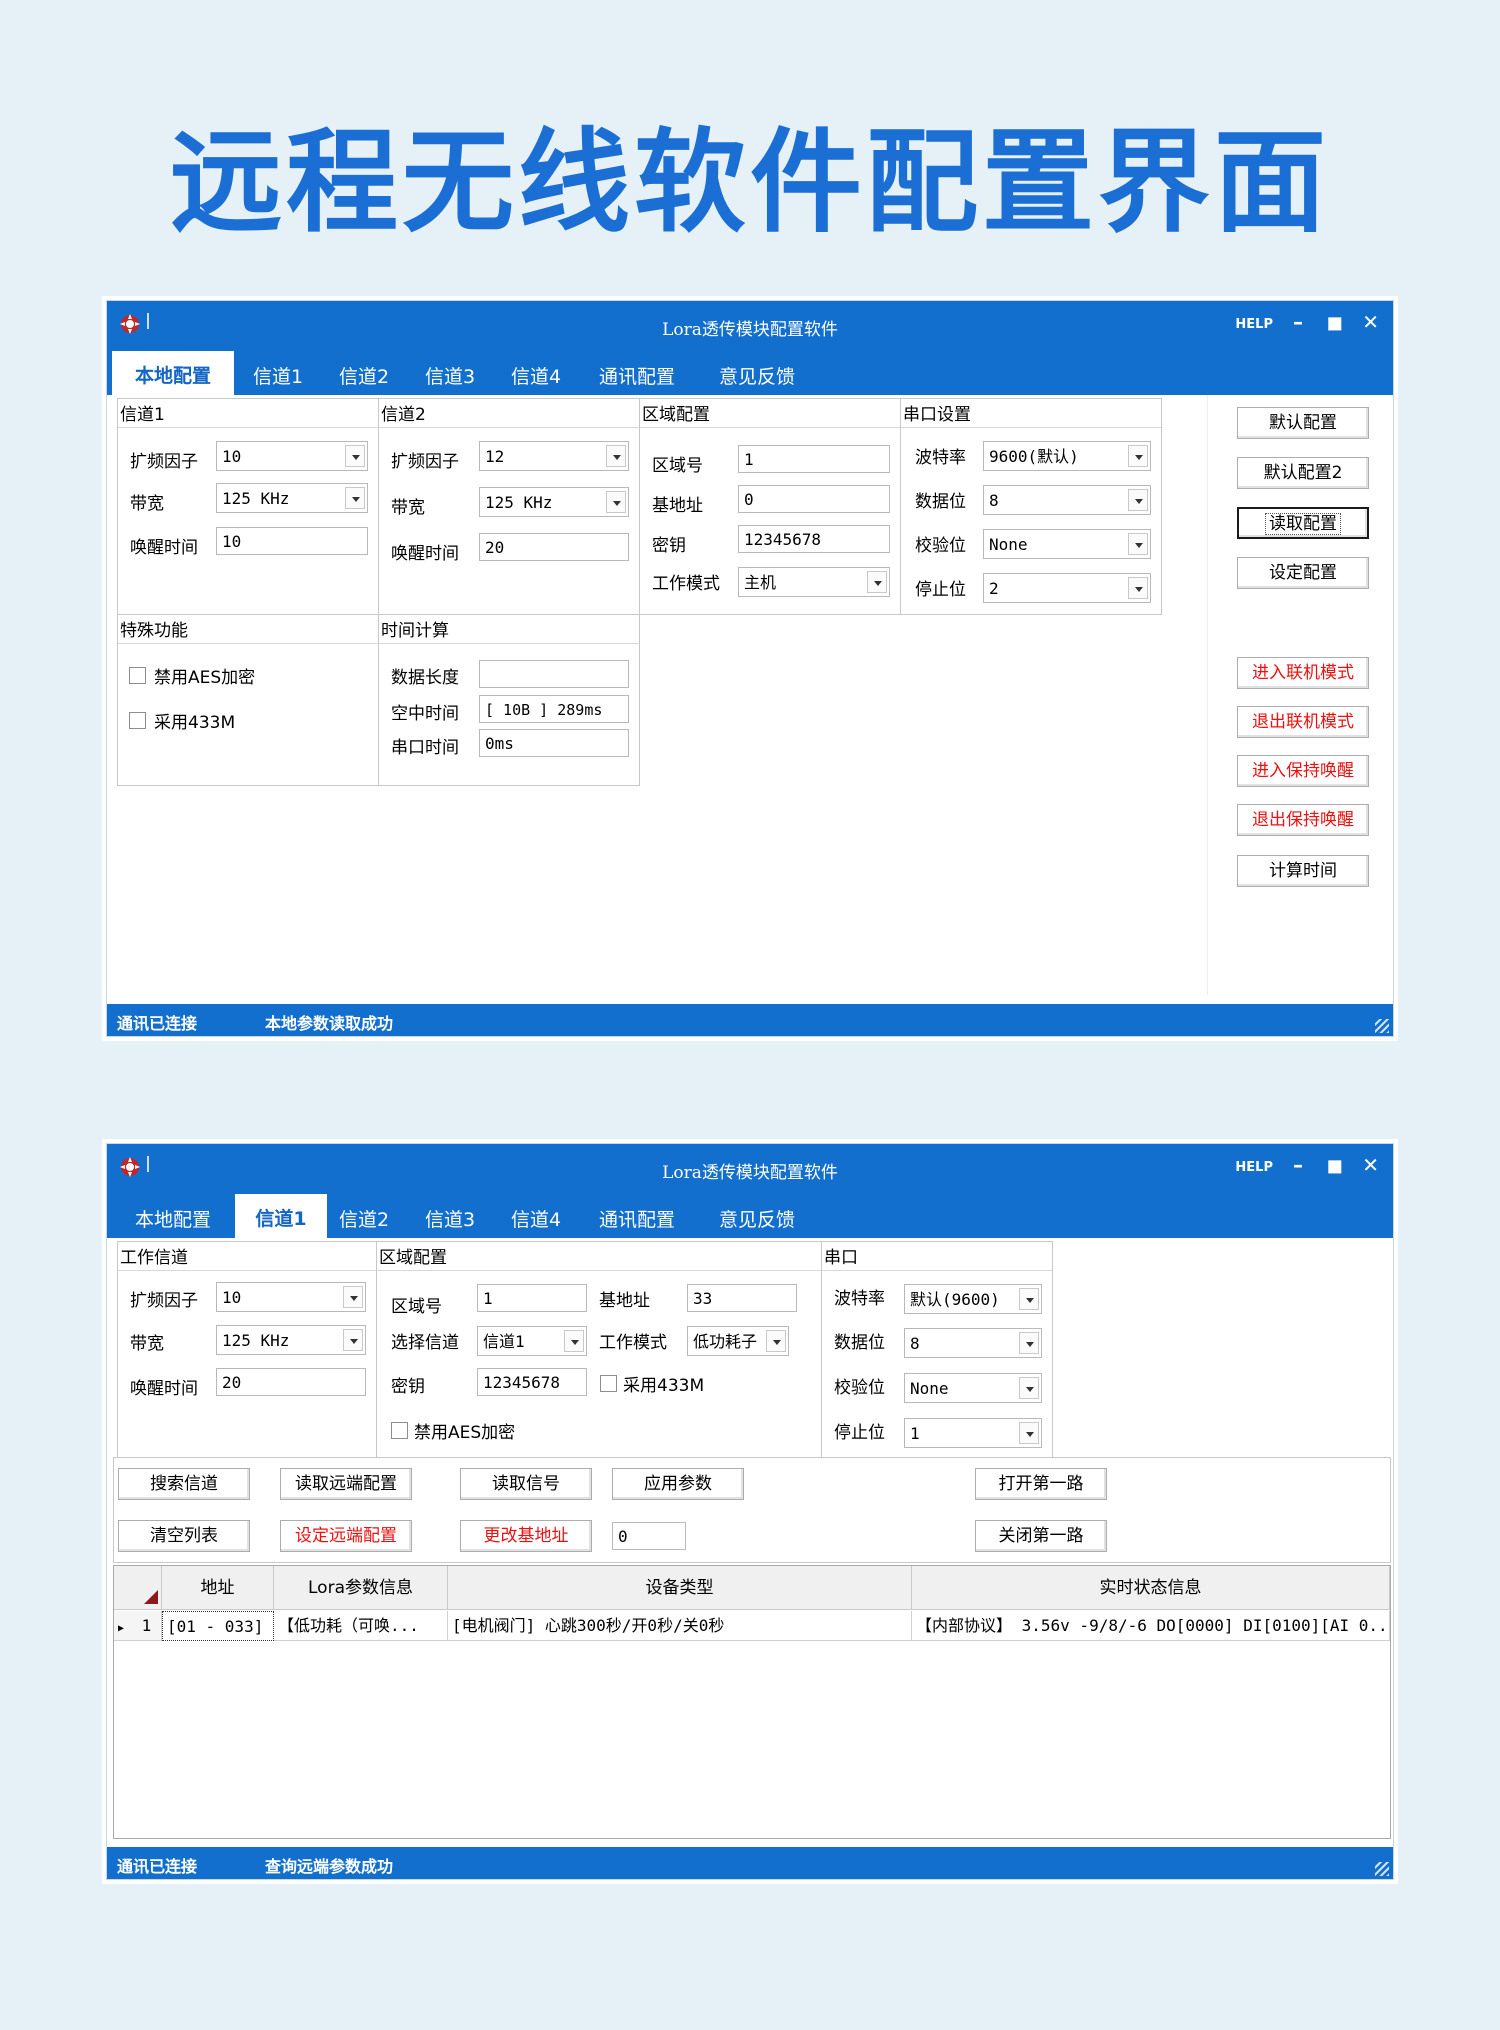  Describe the element at coordinates (738, 1341) in the screenshot. I see `mode-select: 低功耗子` at that location.